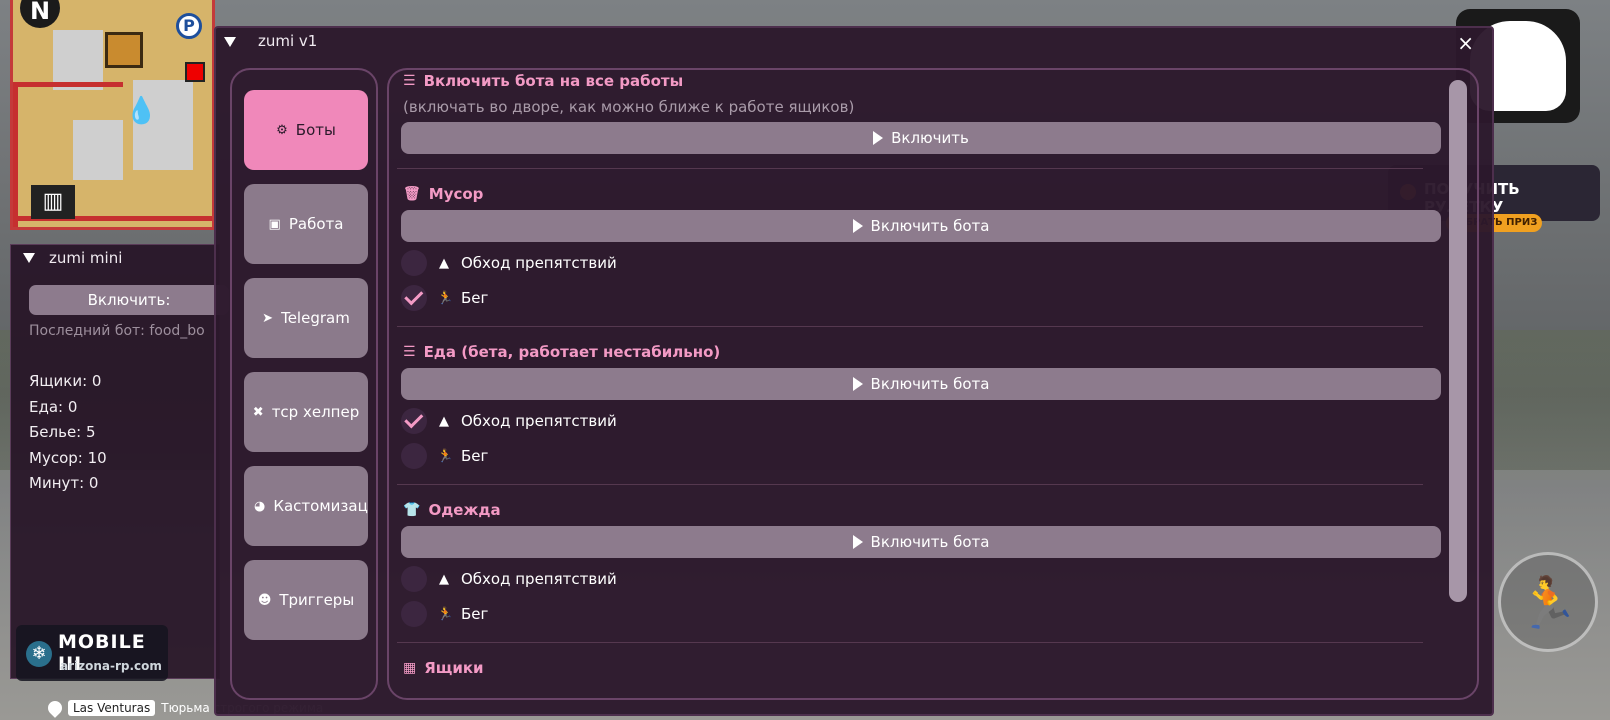 This screenshot has width=1610, height=720. Describe the element at coordinates (412, 510) in the screenshot. I see `shirt-icon: 👕` at that location.